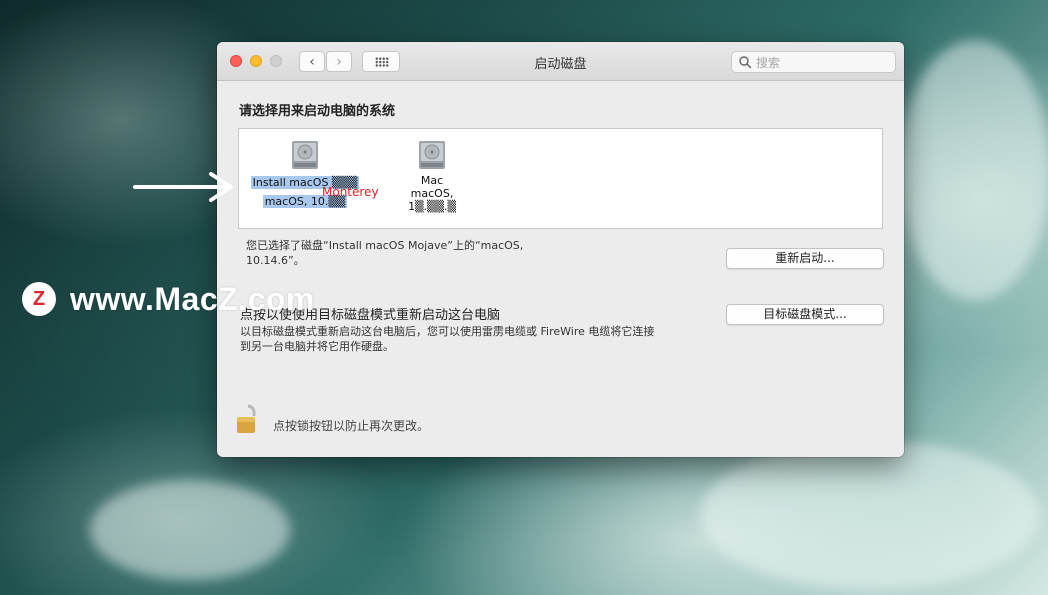 The image size is (1048, 595). Describe the element at coordinates (432, 180) in the screenshot. I see `disk-name: Mac` at that location.